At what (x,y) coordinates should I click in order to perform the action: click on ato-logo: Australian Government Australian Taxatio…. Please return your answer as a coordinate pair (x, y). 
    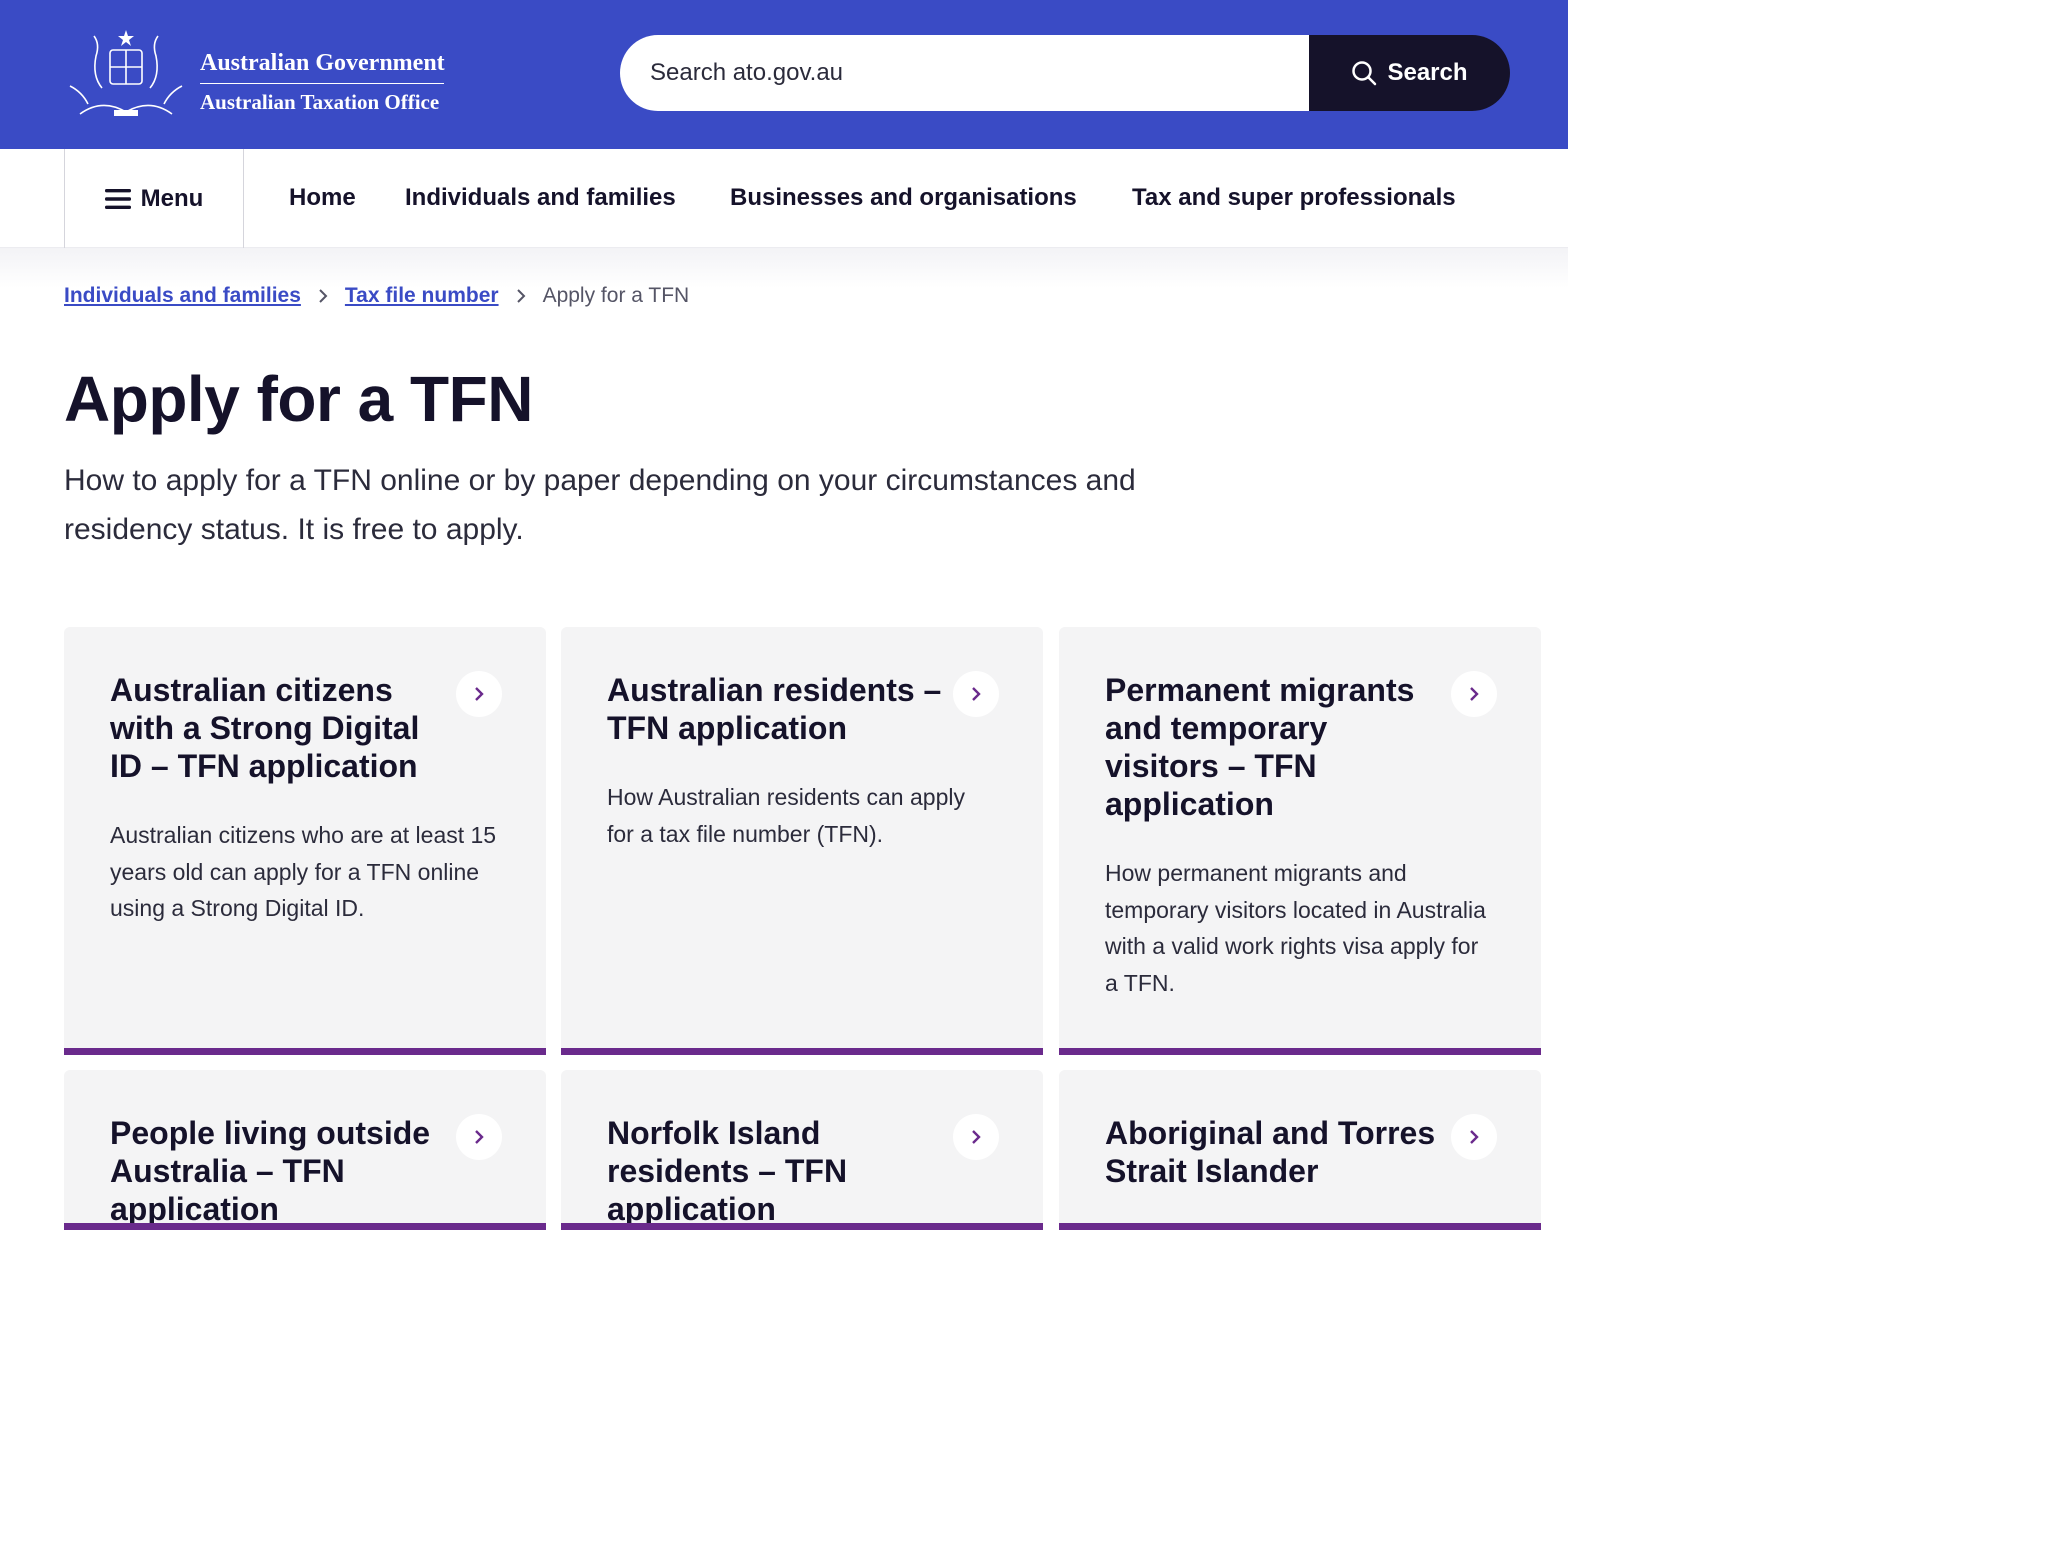
    Looking at the image, I should click on (257, 74).